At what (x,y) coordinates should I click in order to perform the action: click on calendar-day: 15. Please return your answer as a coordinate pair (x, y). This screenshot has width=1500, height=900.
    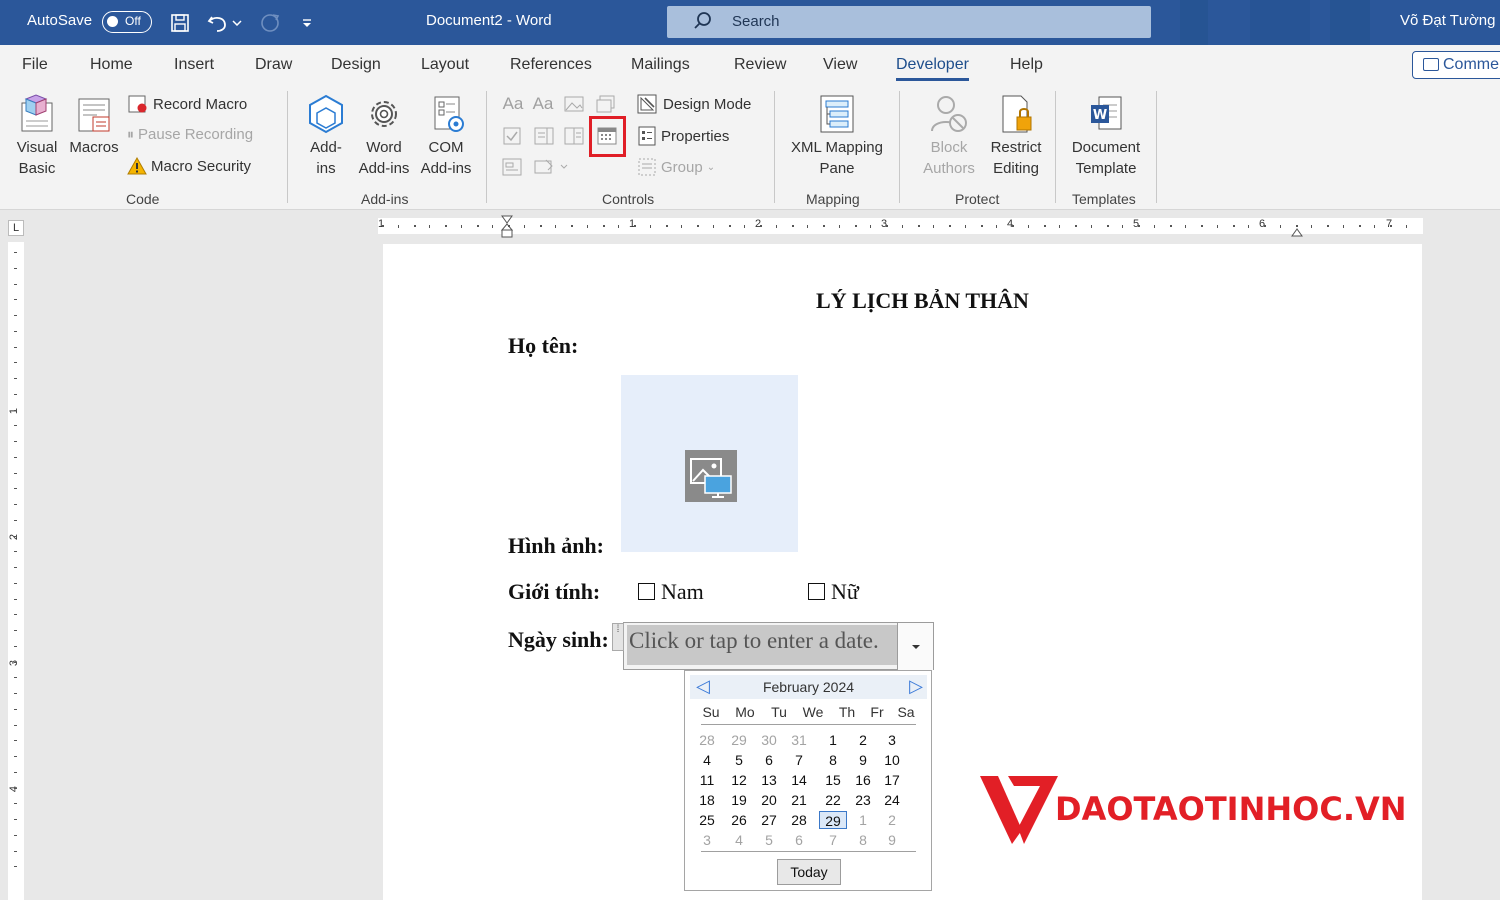
    Looking at the image, I should click on (833, 780).